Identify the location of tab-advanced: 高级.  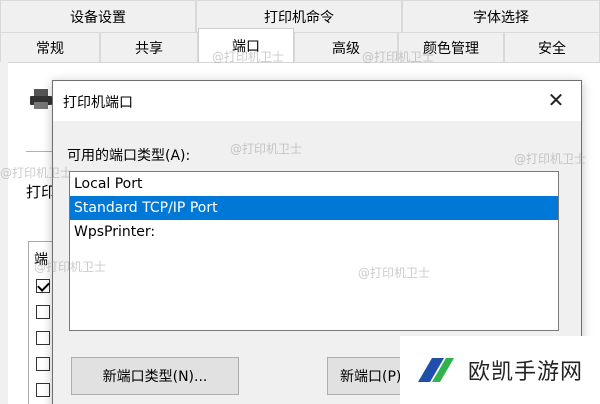
(346, 47).